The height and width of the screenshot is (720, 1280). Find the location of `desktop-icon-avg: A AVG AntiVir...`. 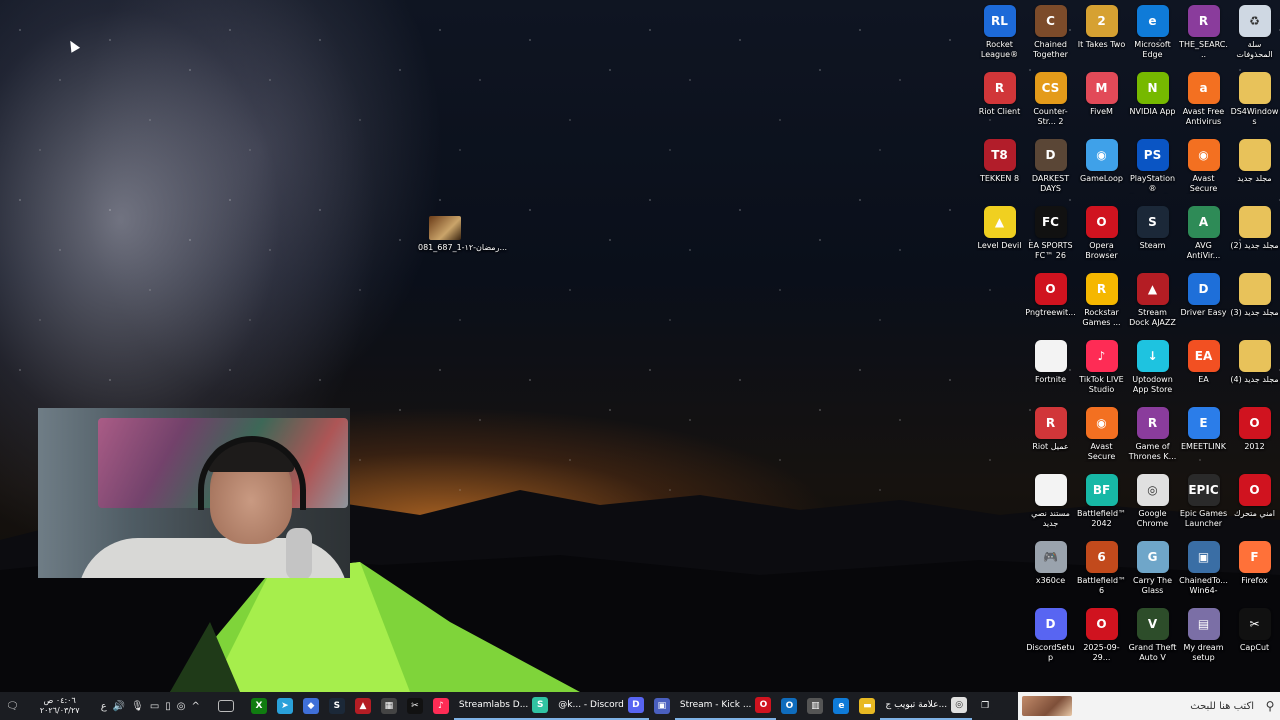

desktop-icon-avg: A AVG AntiVir... is located at coordinates (1203, 238).